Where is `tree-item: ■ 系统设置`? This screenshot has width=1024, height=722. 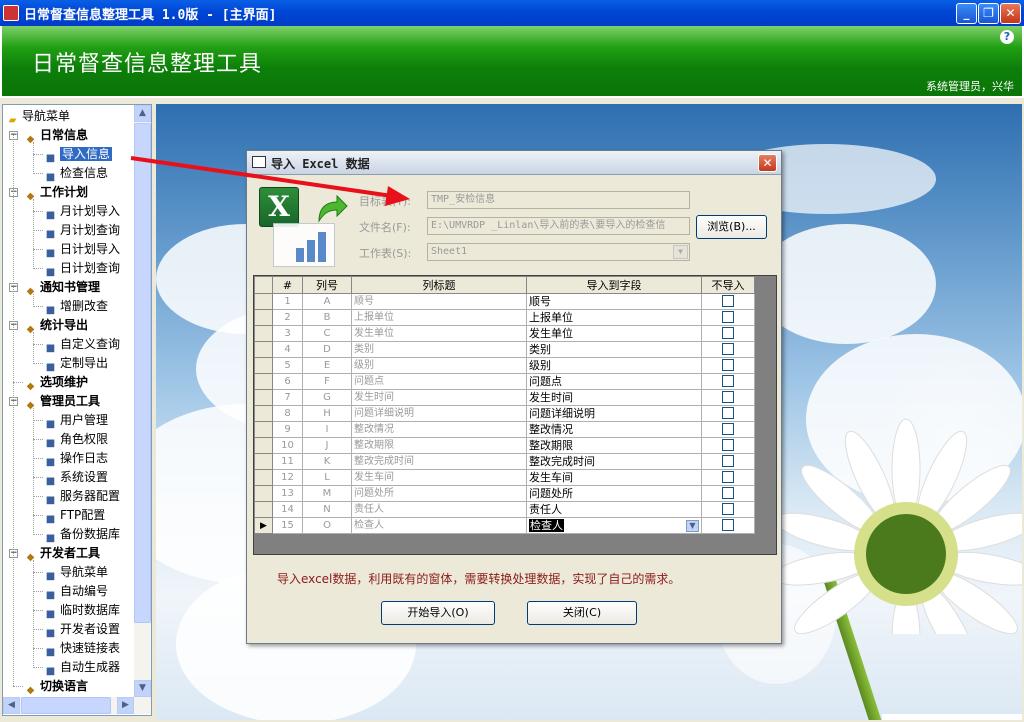
tree-item: ■ 系统设置 is located at coordinates (75, 477).